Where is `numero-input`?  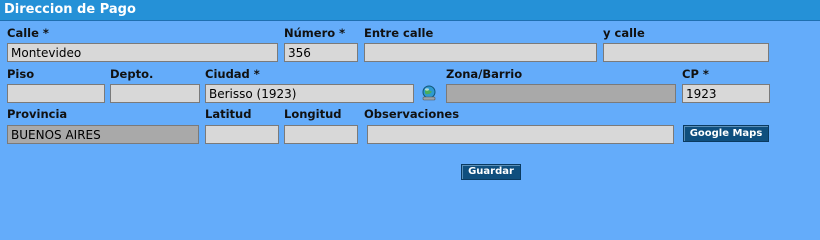 numero-input is located at coordinates (321, 52).